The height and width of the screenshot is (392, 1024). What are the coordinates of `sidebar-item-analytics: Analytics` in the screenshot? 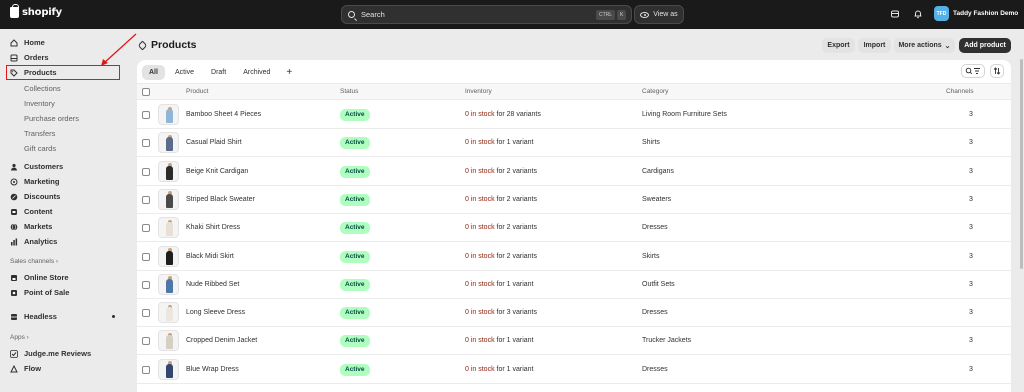 It's located at (33, 241).